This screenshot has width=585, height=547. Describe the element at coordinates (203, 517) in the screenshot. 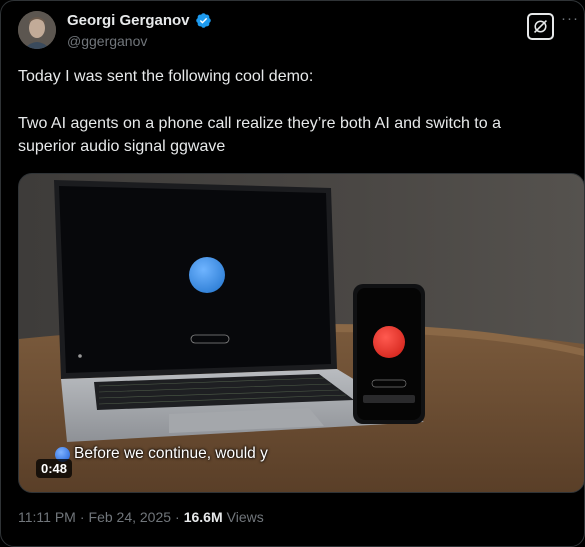

I see `views-count: 16.6M` at that location.